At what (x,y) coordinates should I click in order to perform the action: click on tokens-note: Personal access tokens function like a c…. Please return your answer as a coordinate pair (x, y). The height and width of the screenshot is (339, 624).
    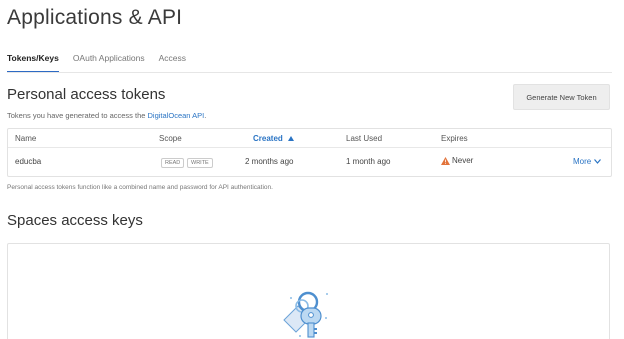
    Looking at the image, I should click on (140, 187).